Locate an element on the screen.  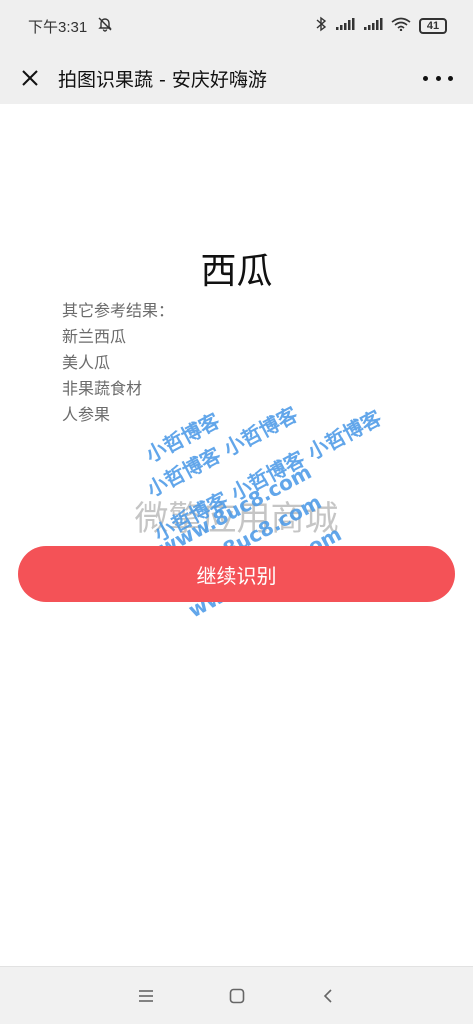
app-header: 拍图识果蔬 - 安庆好嗨游 is located at coordinates (236, 78).